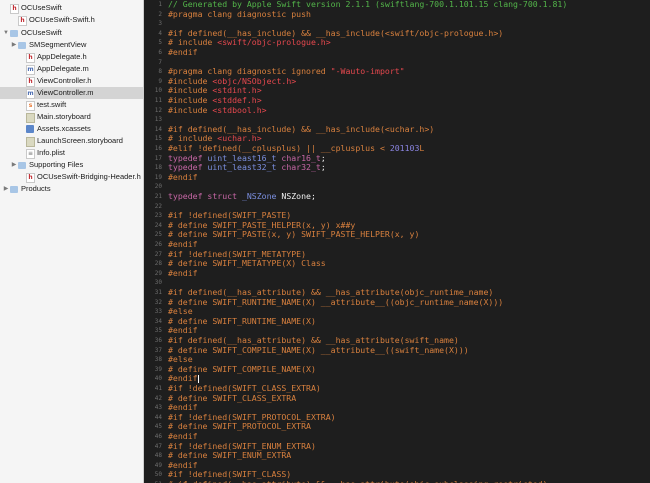 This screenshot has width=650, height=483. Describe the element at coordinates (230, 474) in the screenshot. I see `code-token: #if !defined(SWIFT_CLASS)` at that location.